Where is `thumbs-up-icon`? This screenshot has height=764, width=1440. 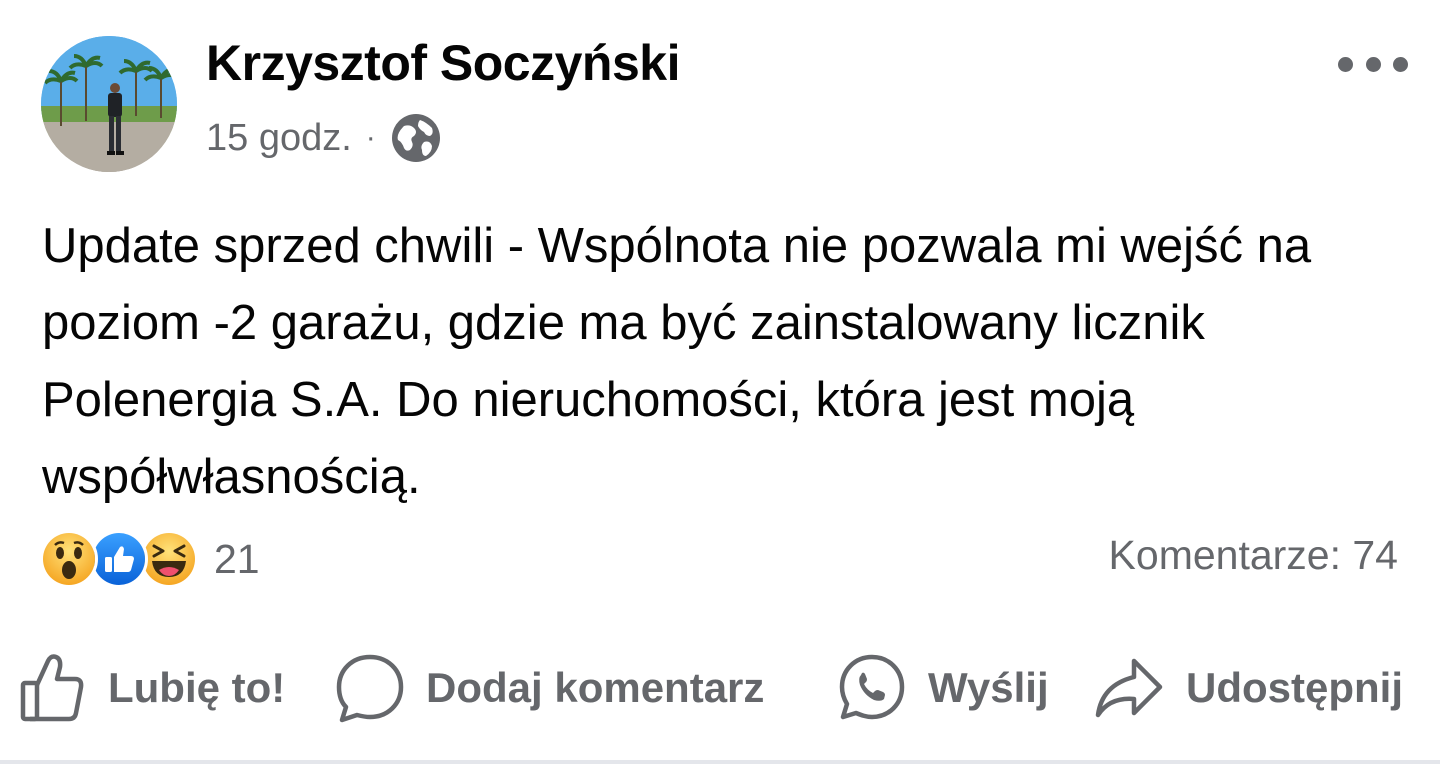 thumbs-up-icon is located at coordinates (52, 688).